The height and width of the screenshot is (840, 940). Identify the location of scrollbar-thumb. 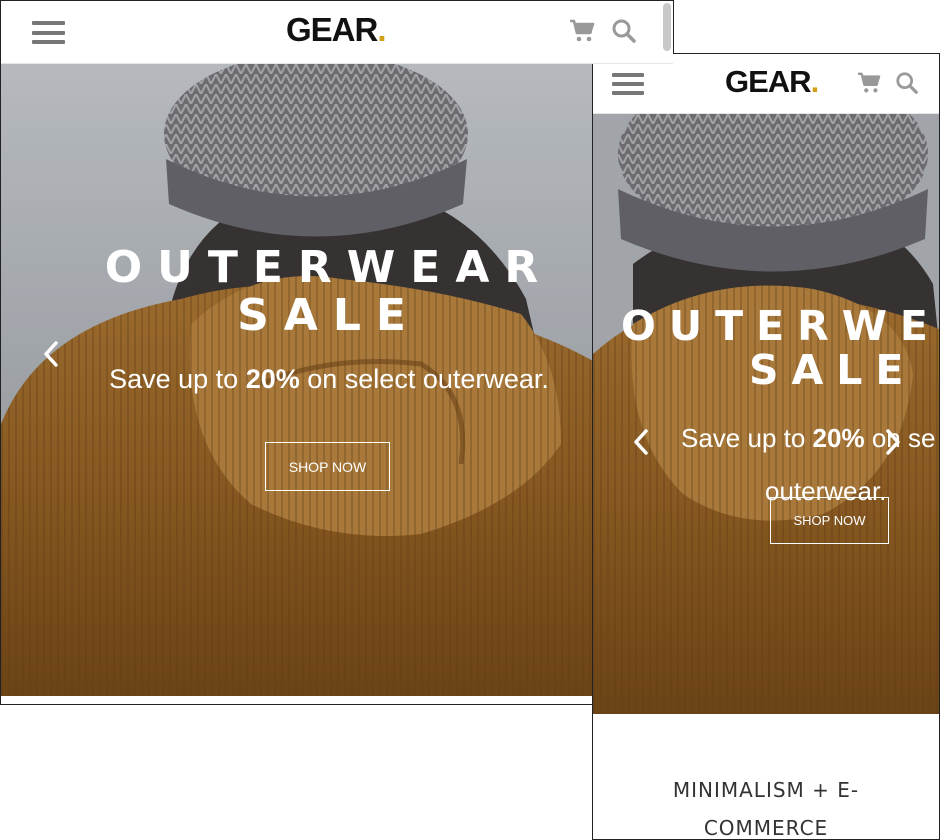
(667, 27).